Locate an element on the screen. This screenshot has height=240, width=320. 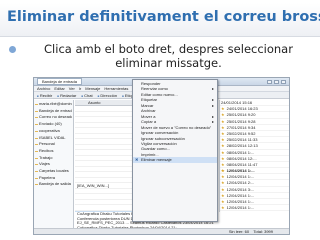
menu-3: Ir is located at coordinates (80, 88).